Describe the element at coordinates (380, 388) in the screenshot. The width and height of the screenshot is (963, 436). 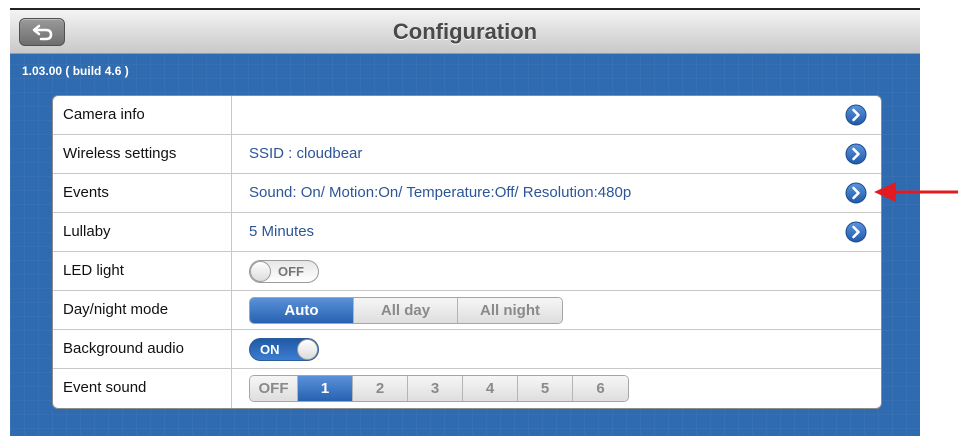
I see `event-sound-option-2: 2` at that location.